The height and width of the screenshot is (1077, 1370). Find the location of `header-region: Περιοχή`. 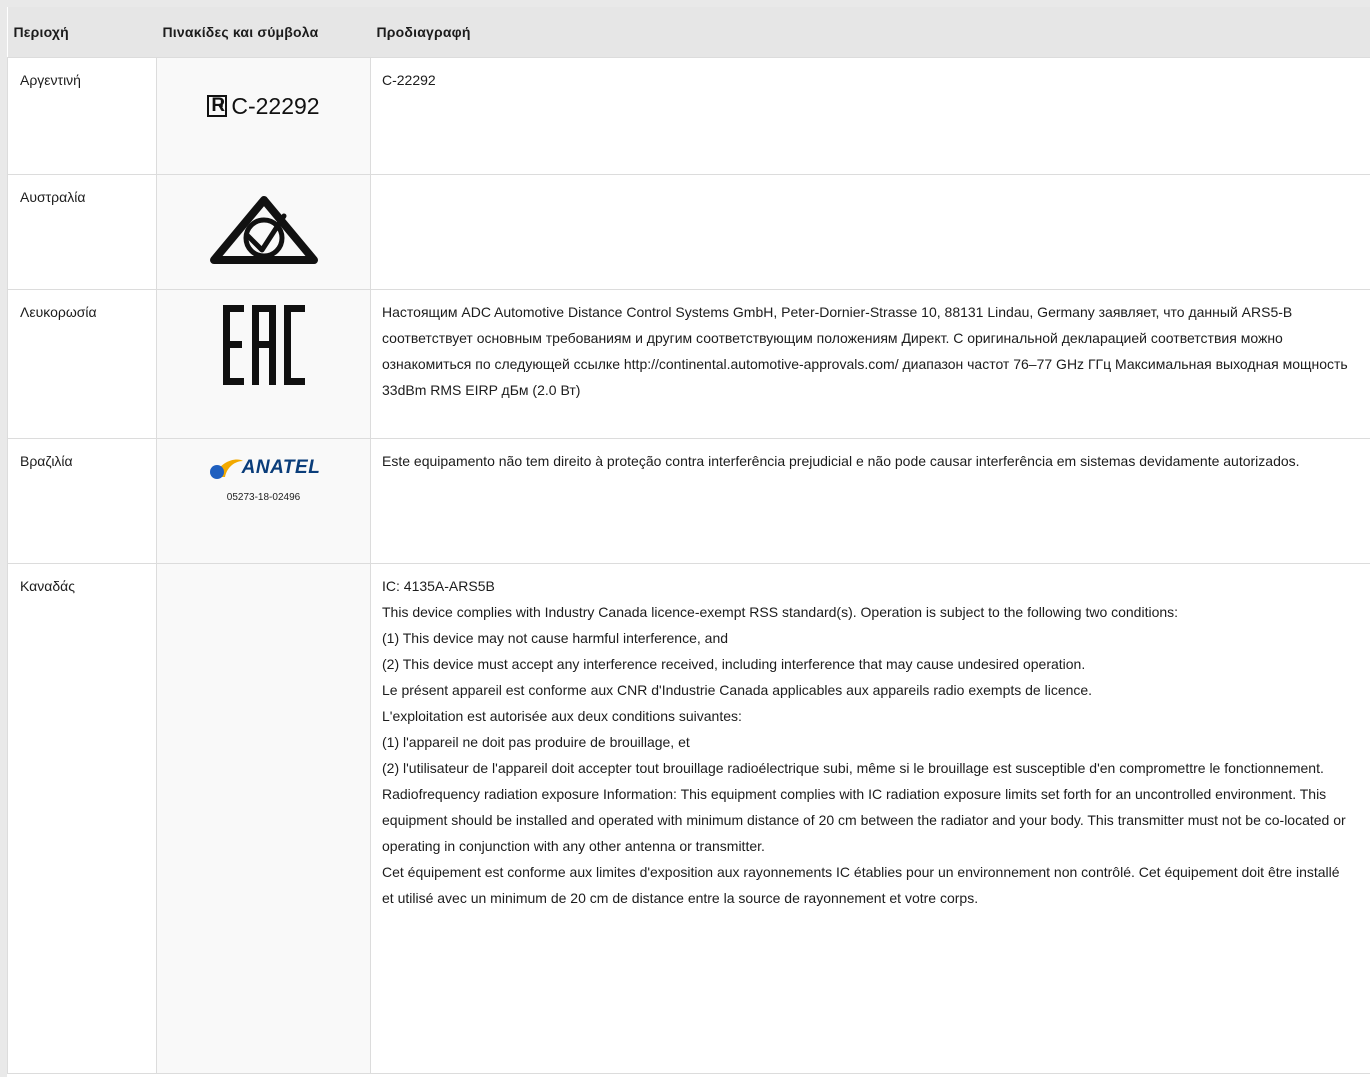

header-region: Περιοχή is located at coordinates (82, 32).